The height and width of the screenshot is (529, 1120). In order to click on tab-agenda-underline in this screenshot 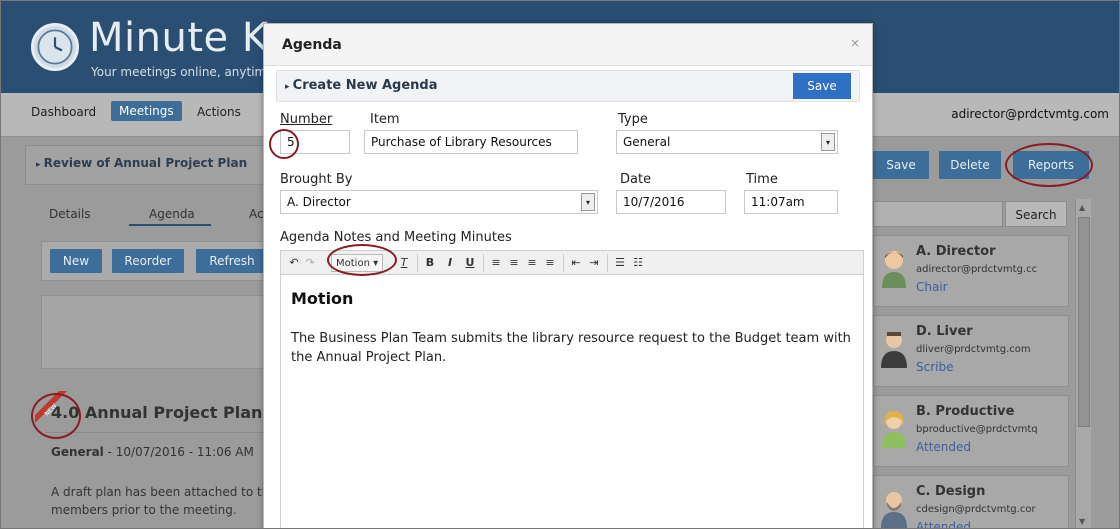, I will do `click(170, 225)`.